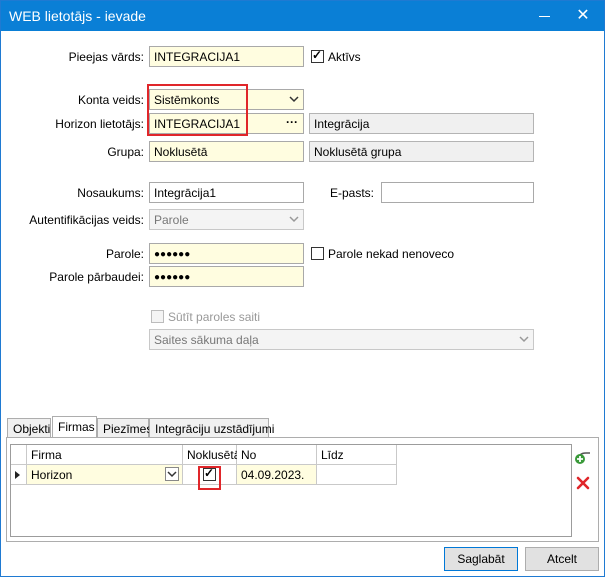 Image resolution: width=605 pixels, height=577 pixels. I want to click on group-name: Noklusētā grupa, so click(421, 151).